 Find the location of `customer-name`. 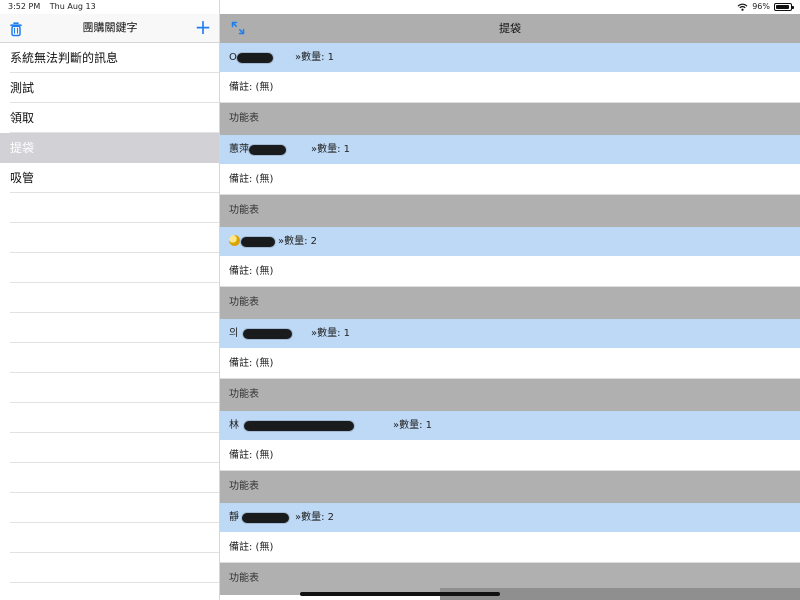

customer-name is located at coordinates (235, 242).